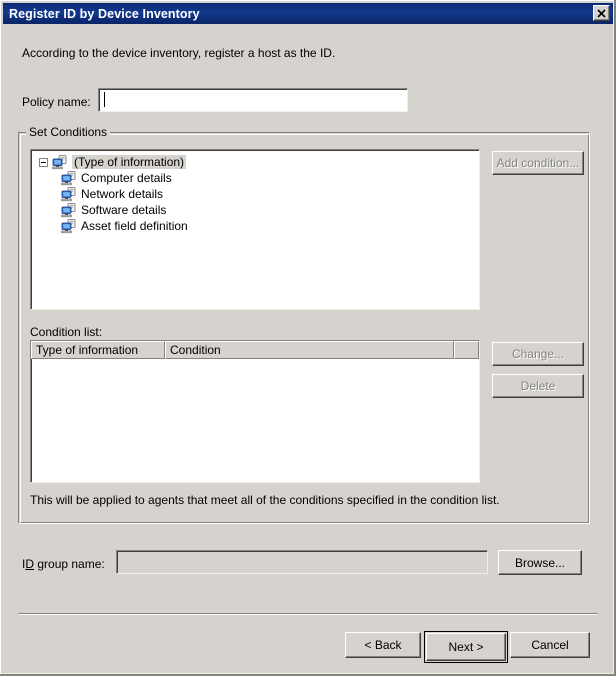 This screenshot has height=676, width=616. Describe the element at coordinates (255, 226) in the screenshot. I see `tree-node-asset-field-definition: Asset field definition` at that location.